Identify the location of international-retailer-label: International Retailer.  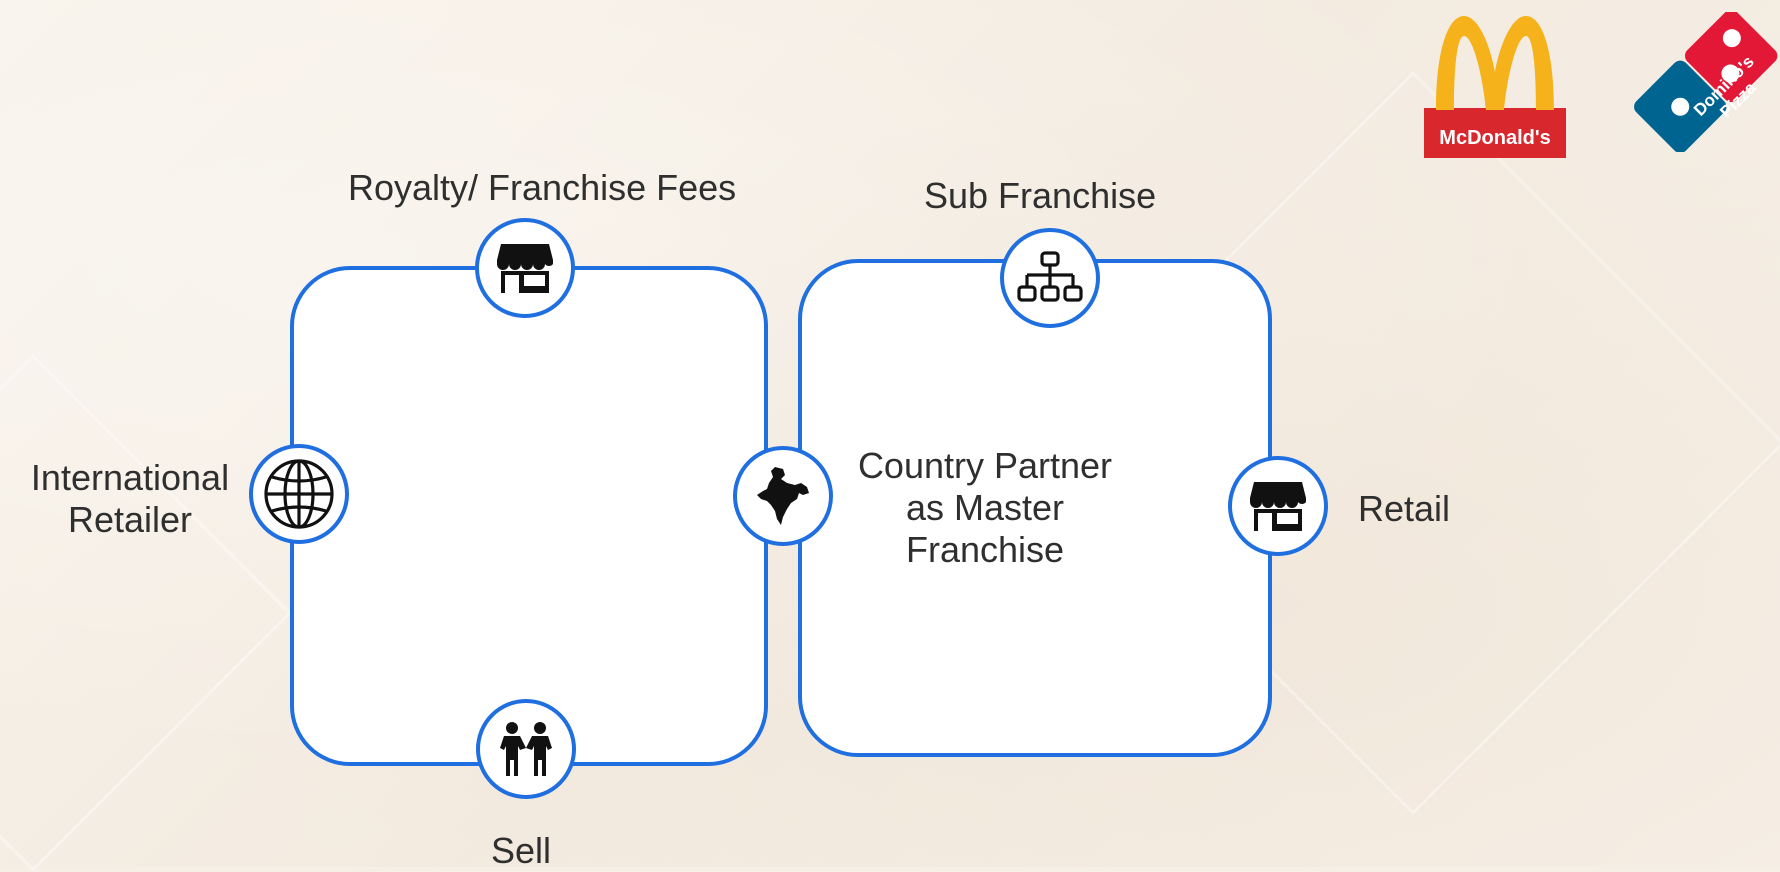
(130, 499).